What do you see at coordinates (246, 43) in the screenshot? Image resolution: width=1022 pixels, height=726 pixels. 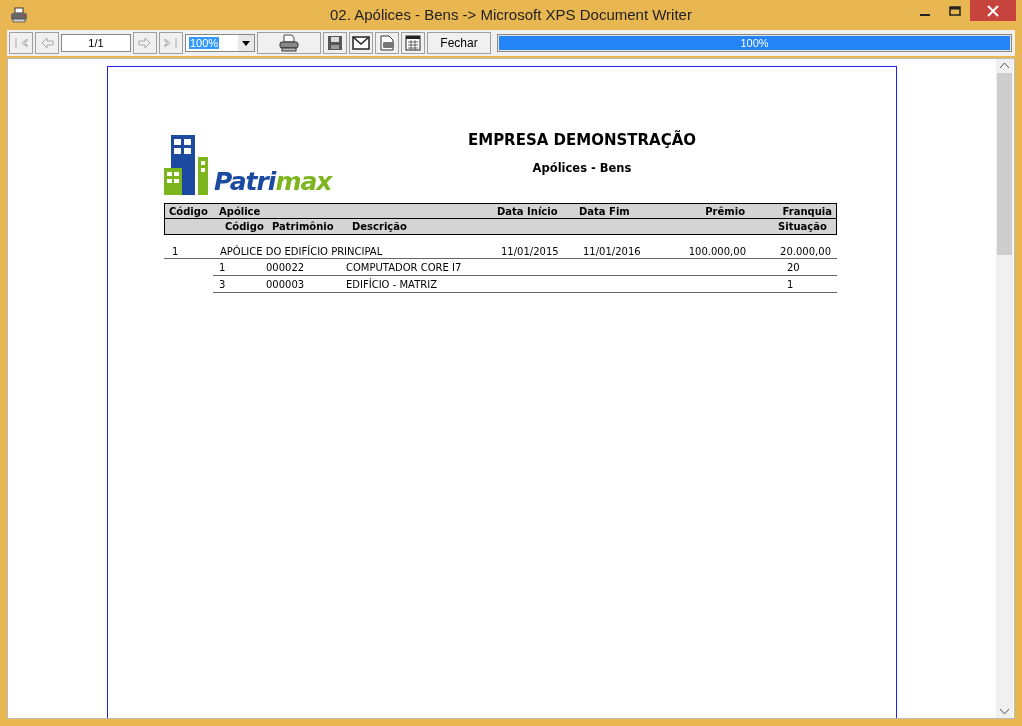 I see `caret-icon` at bounding box center [246, 43].